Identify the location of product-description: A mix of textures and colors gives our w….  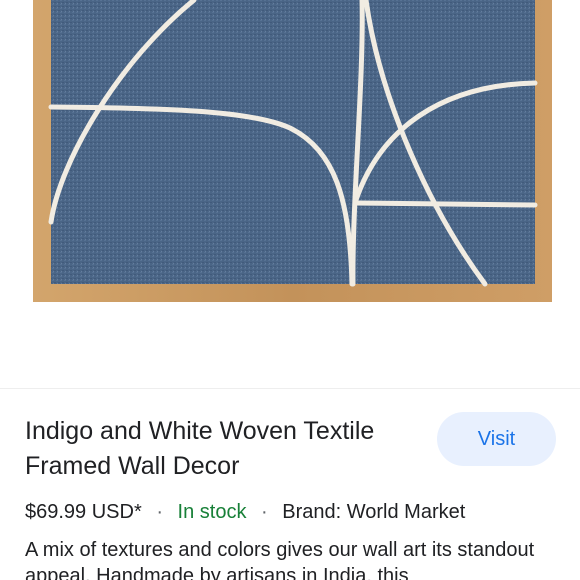
(280, 559).